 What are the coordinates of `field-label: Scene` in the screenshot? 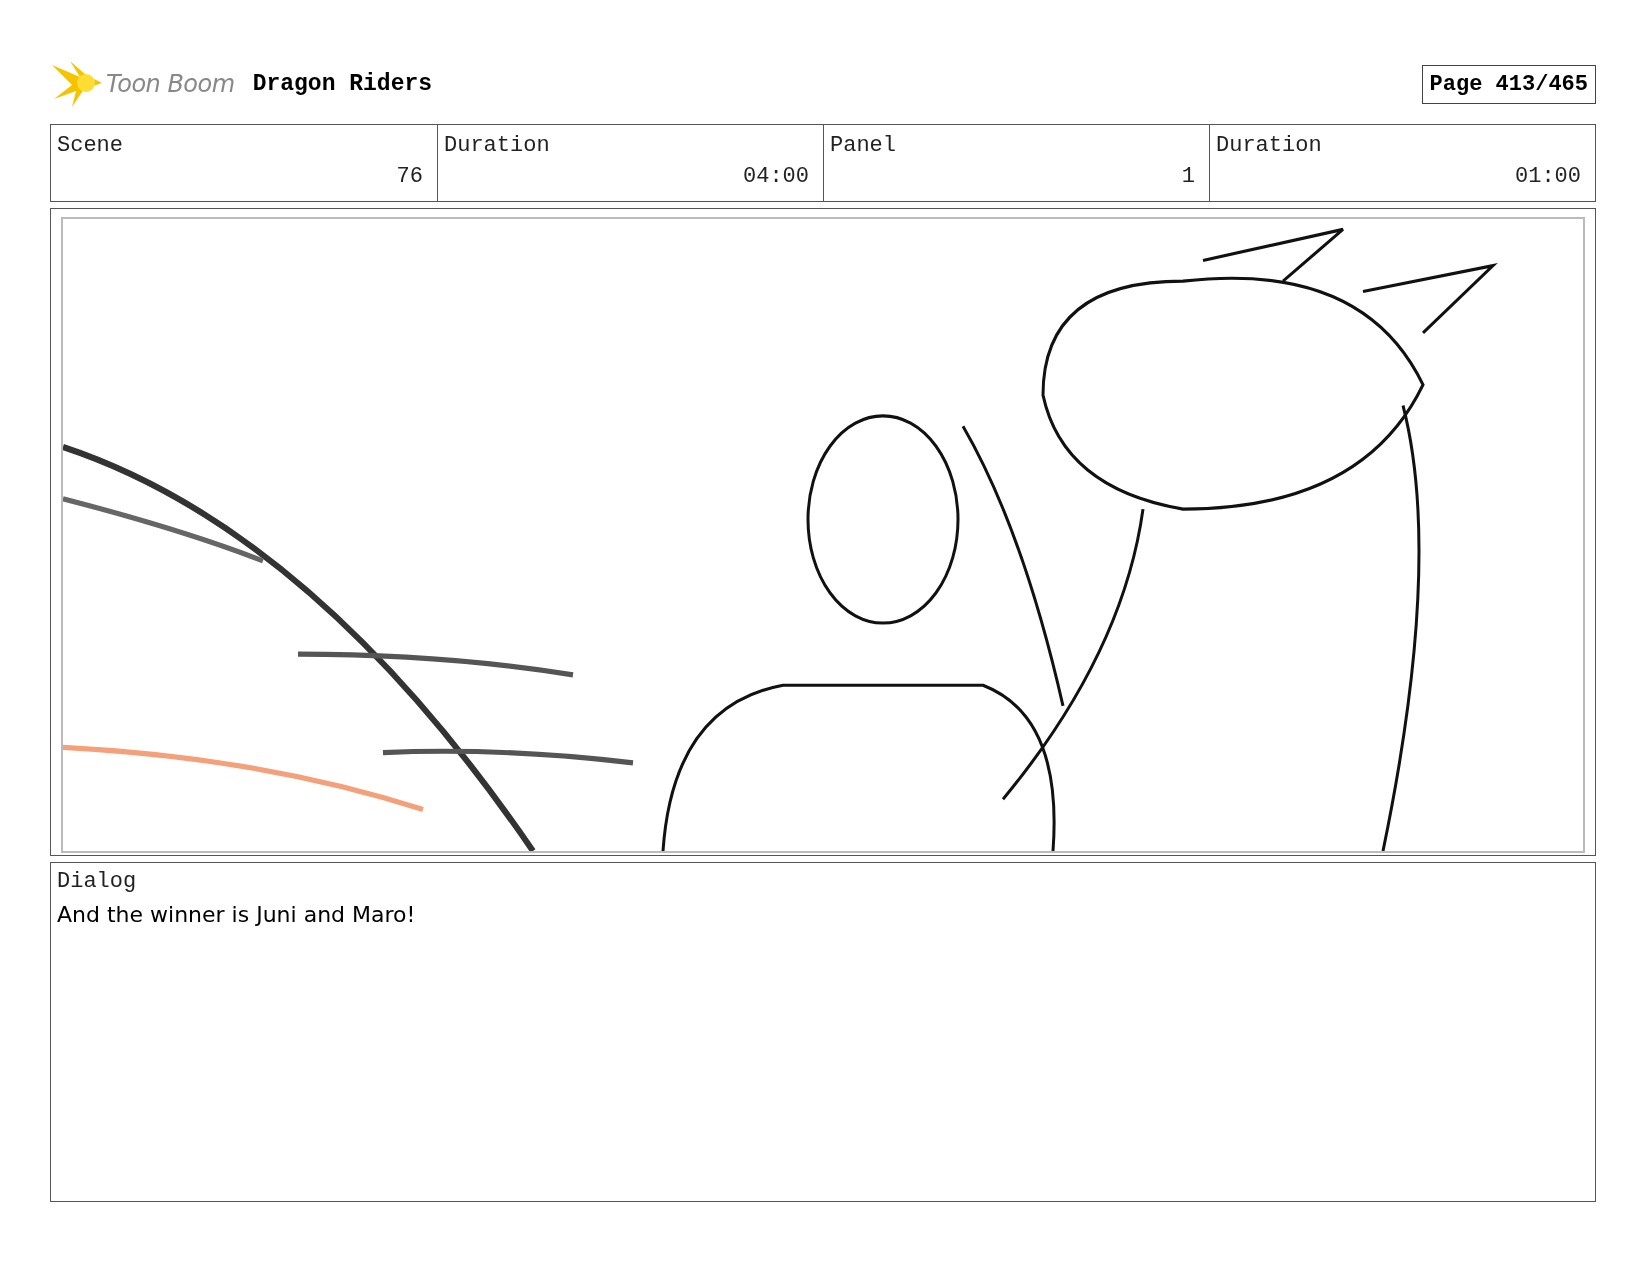 It's located at (90, 145).